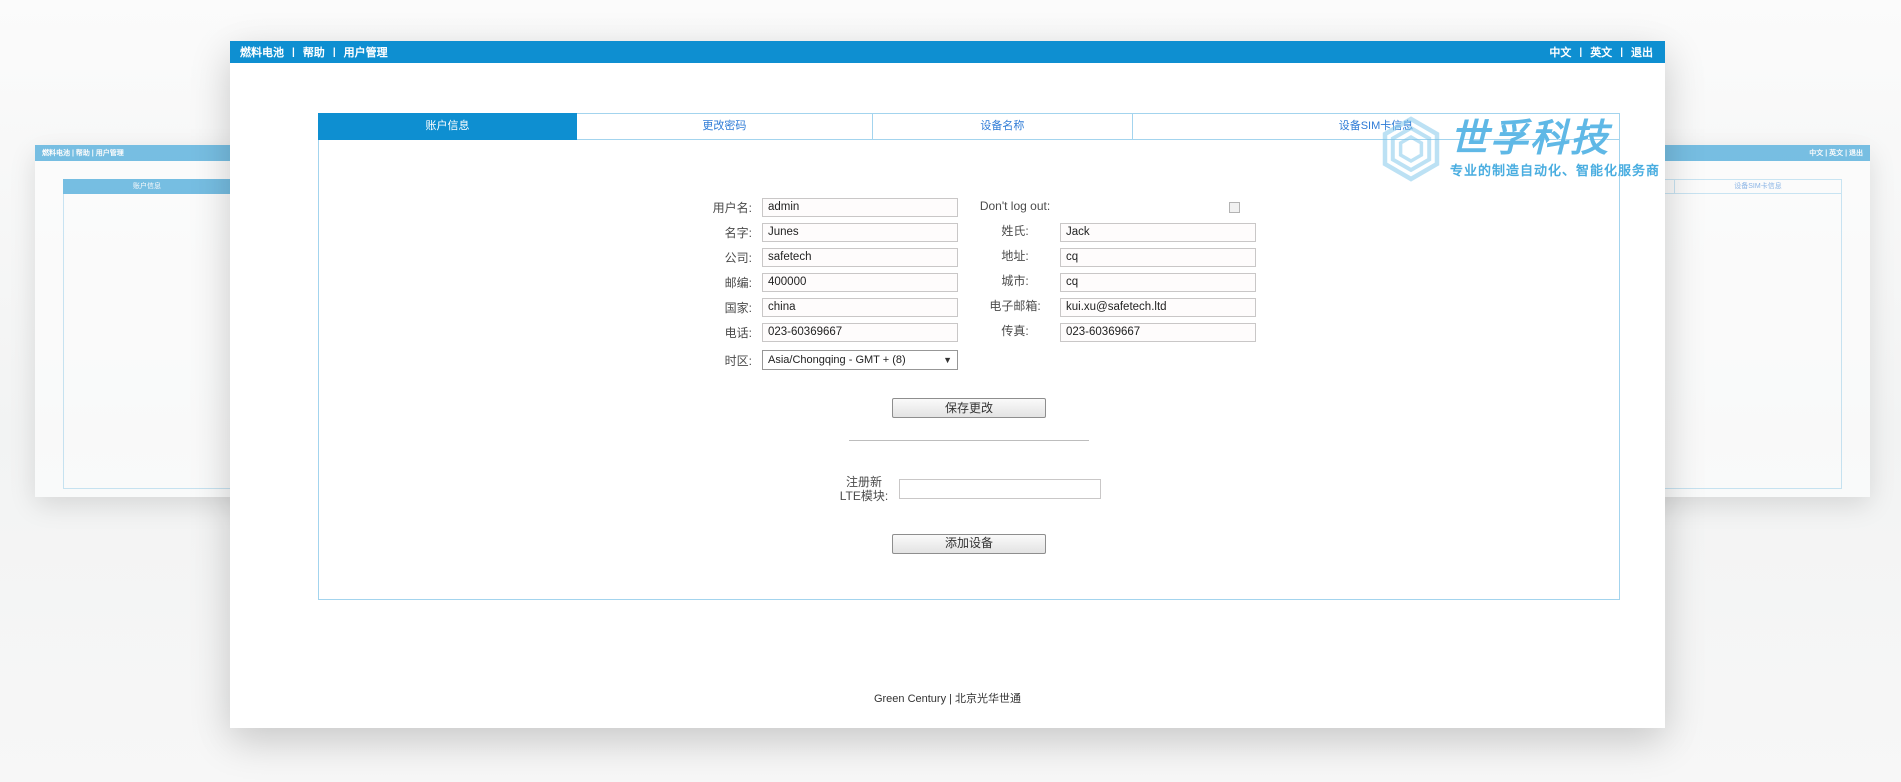  Describe the element at coordinates (947, 52) in the screenshot. I see `top-navbar: 燃料电池 | 帮助 | 用户管理 中文 | 英文 | 退出` at that location.